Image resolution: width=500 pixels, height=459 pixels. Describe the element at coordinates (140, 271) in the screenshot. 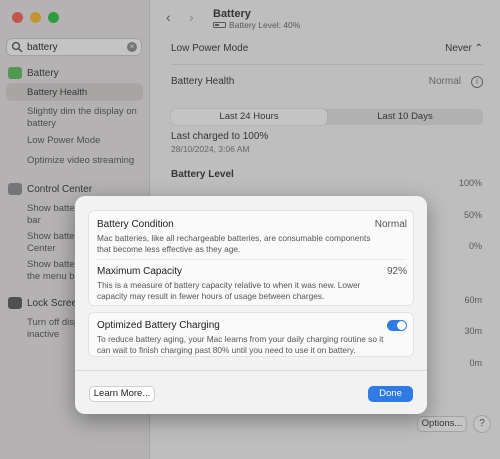

I see `maximum-capacity-title: Maximum Capacity` at that location.